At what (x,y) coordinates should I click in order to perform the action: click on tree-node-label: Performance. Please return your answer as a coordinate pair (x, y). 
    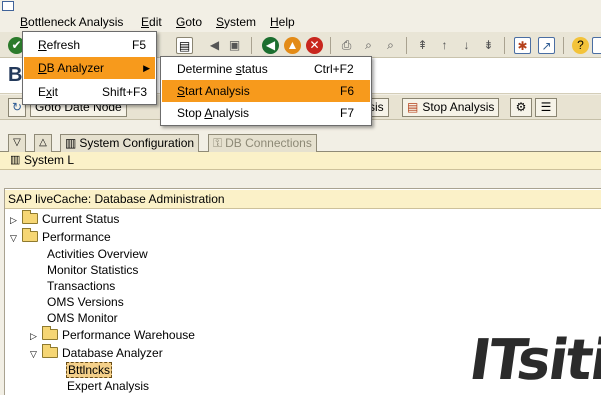
    Looking at the image, I should click on (76, 237).